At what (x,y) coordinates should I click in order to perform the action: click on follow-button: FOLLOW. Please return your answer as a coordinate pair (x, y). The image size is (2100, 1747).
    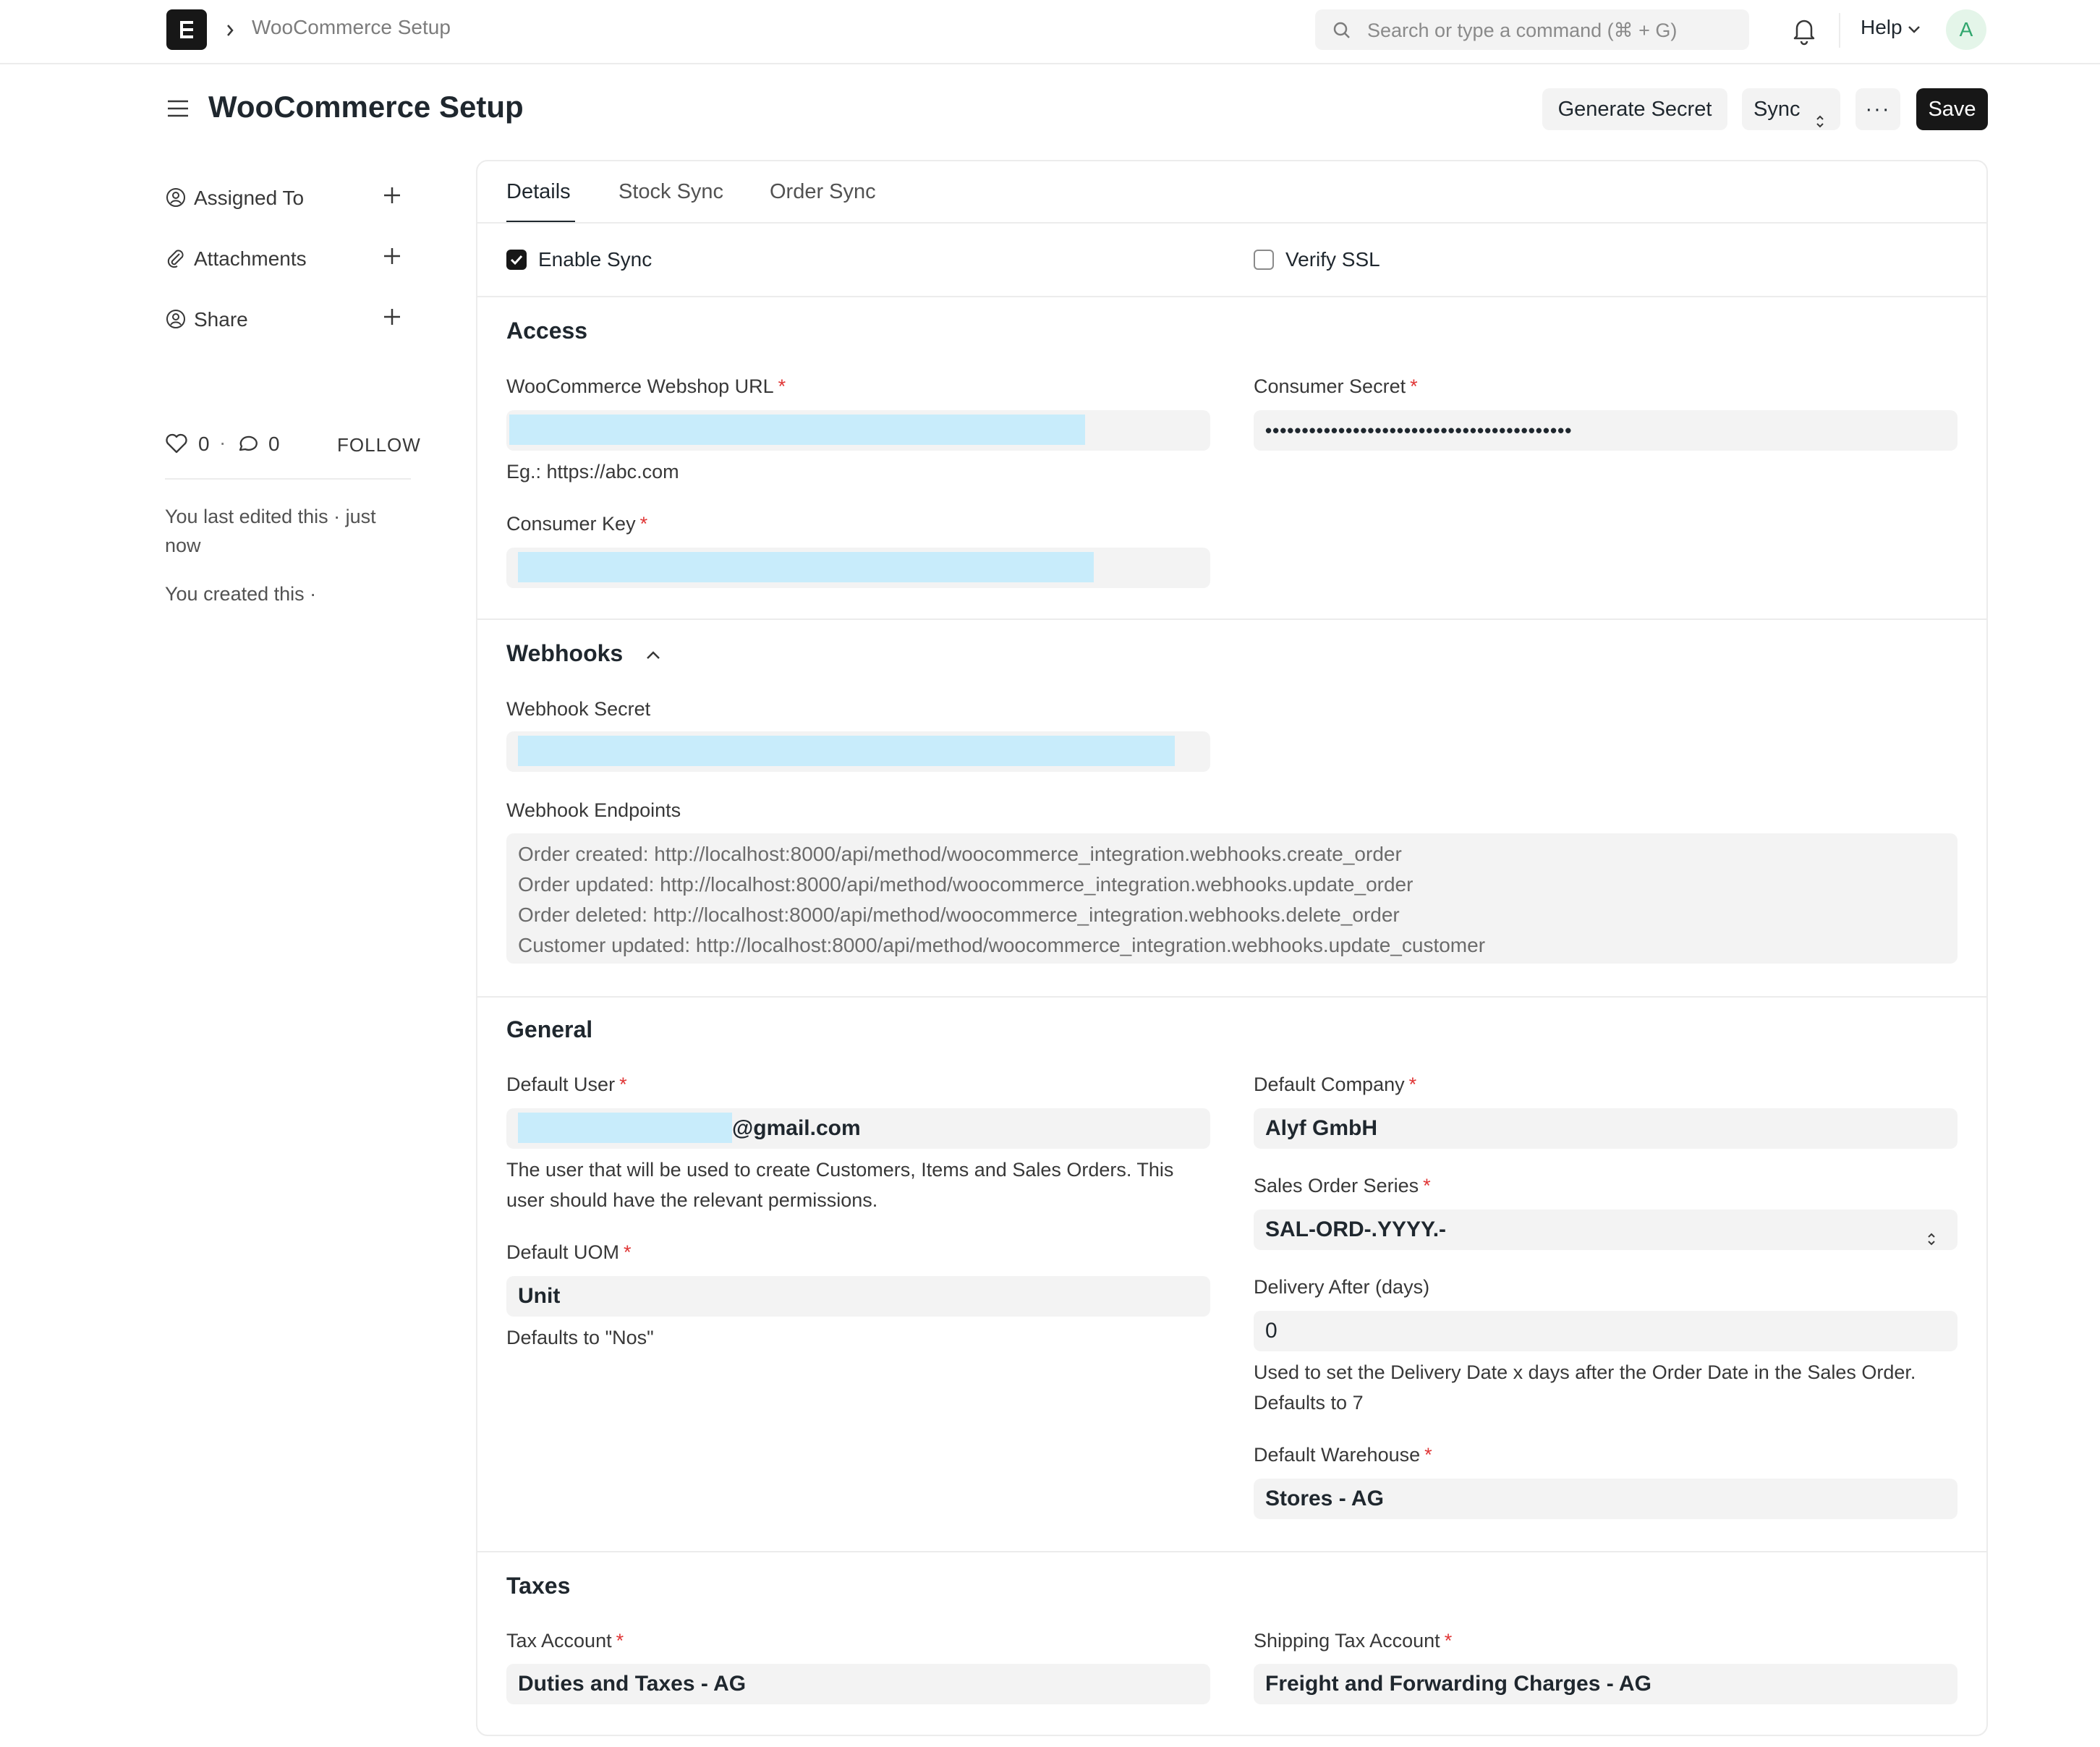
    Looking at the image, I should click on (379, 445).